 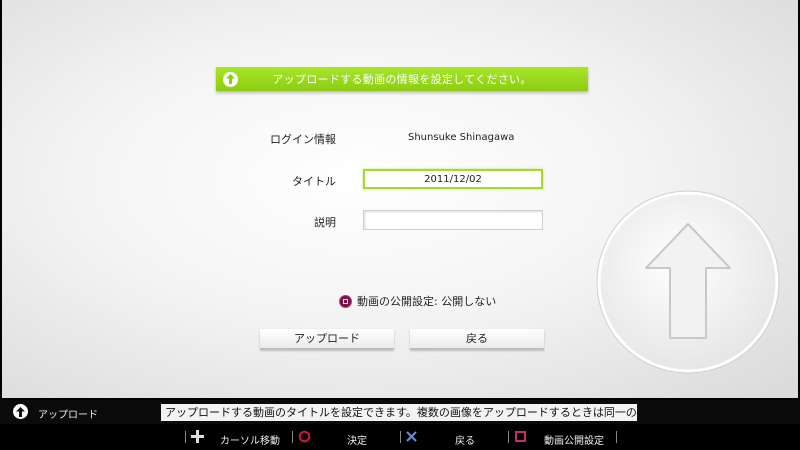 What do you see at coordinates (327, 339) in the screenshot?
I see `upload-button: アップロード` at bounding box center [327, 339].